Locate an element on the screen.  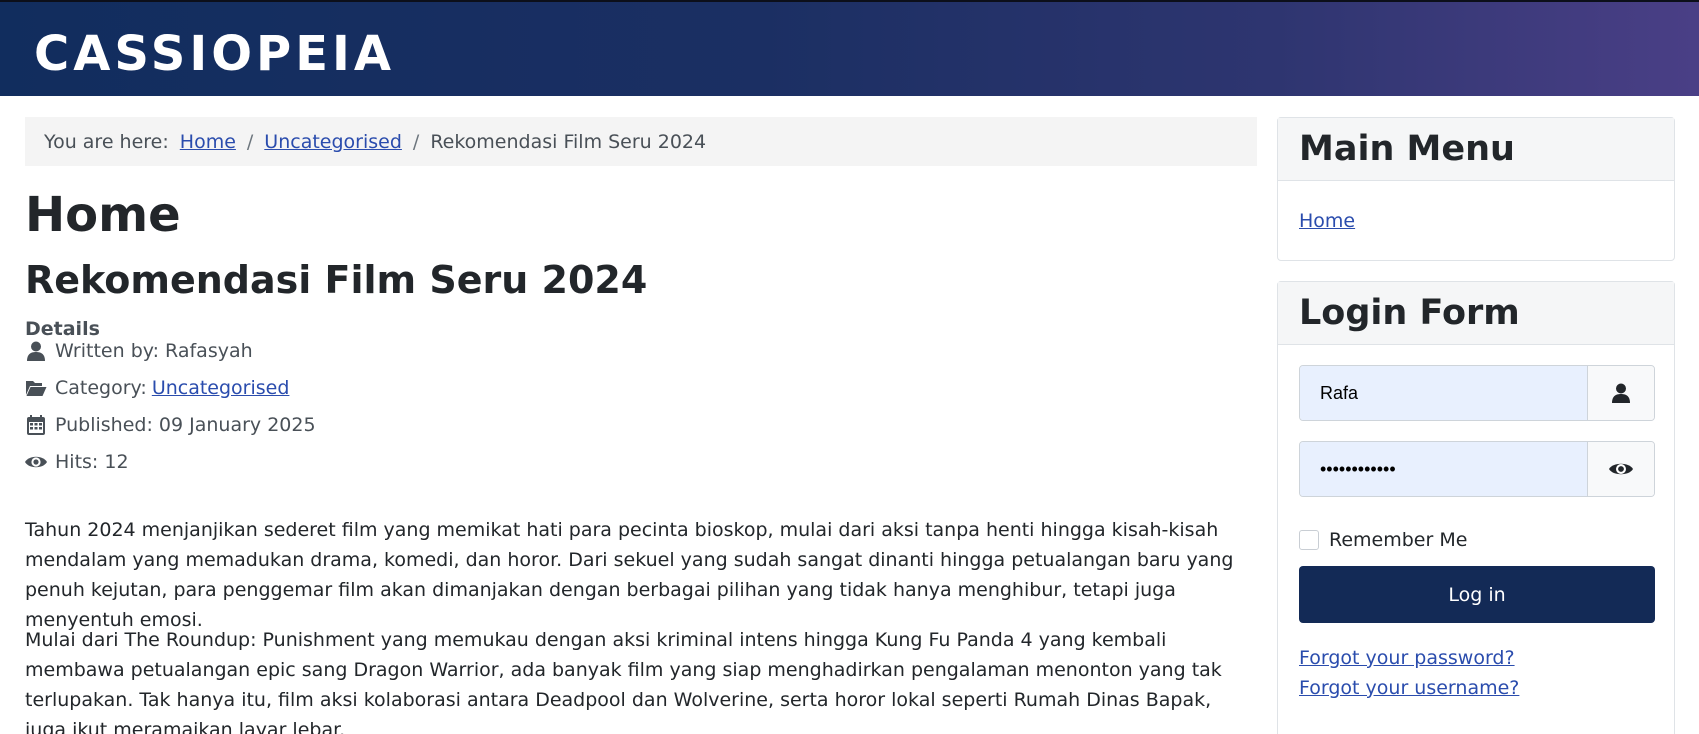
meta-hits-text: Hits: 12 is located at coordinates (92, 462).